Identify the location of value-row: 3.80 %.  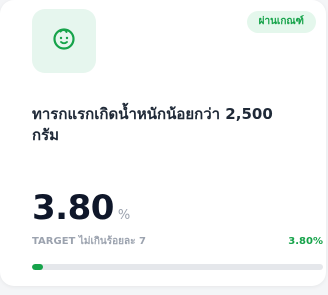
(81, 208).